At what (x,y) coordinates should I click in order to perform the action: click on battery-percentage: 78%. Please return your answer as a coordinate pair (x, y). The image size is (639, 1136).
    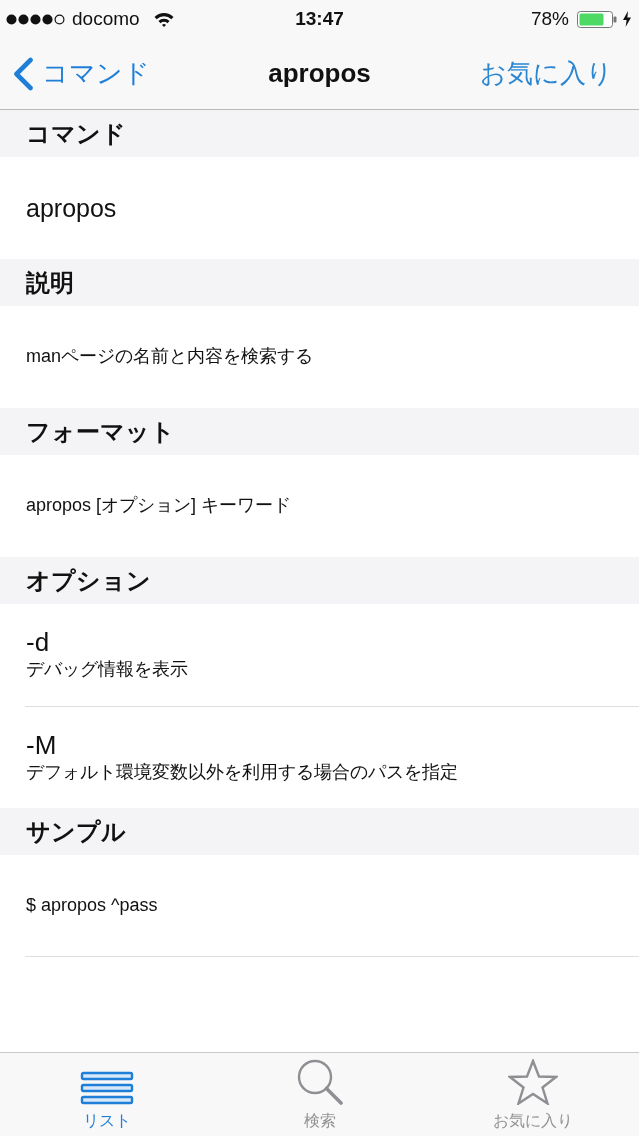
    Looking at the image, I should click on (549, 19).